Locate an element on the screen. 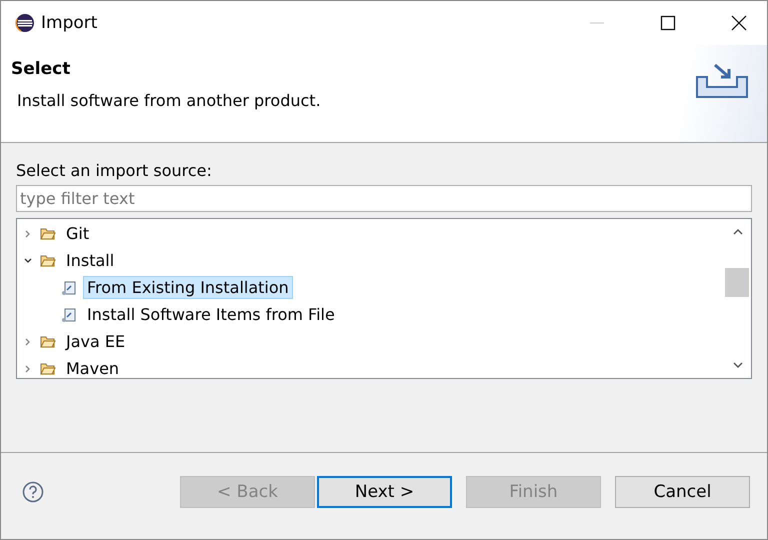  tree-item: Java EE is located at coordinates (96, 341).